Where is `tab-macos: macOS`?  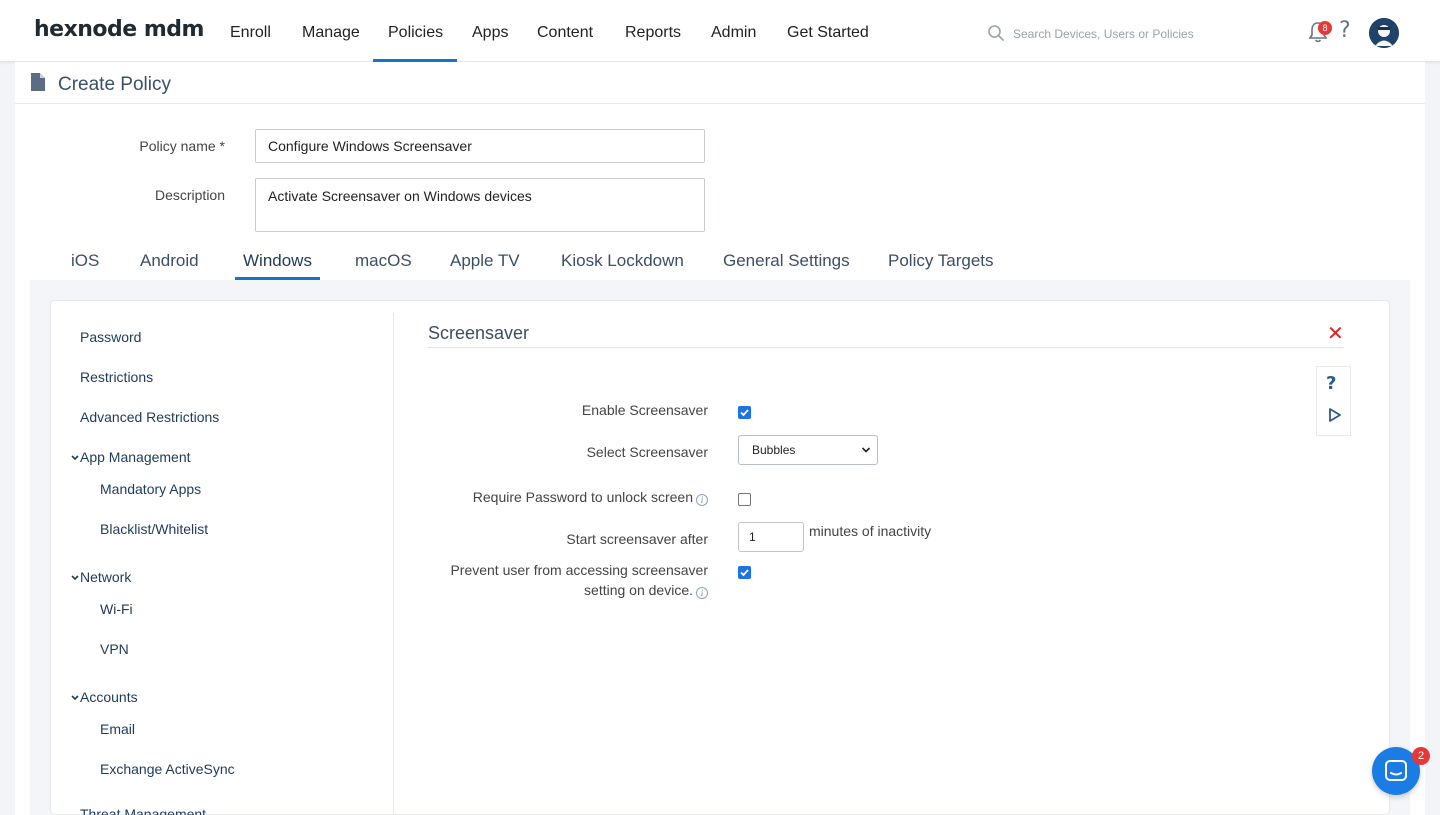
tab-macos: macOS is located at coordinates (383, 260).